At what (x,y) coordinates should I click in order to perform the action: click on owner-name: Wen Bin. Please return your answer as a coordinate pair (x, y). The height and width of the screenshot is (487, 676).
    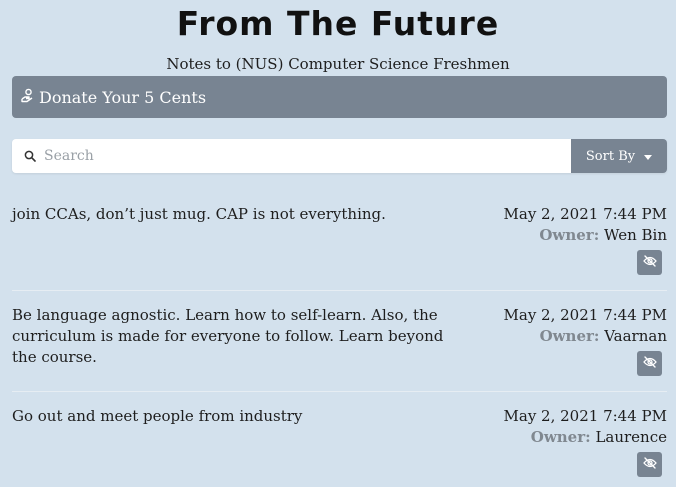
    Looking at the image, I should click on (635, 235).